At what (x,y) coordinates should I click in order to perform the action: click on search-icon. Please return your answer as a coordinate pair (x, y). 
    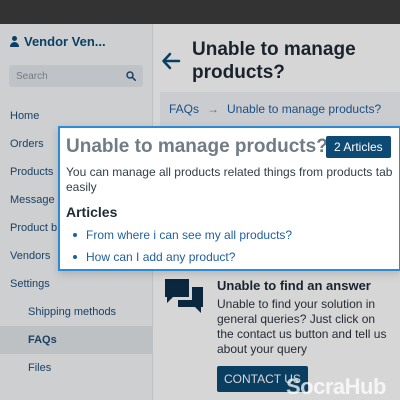
    Looking at the image, I should click on (131, 76).